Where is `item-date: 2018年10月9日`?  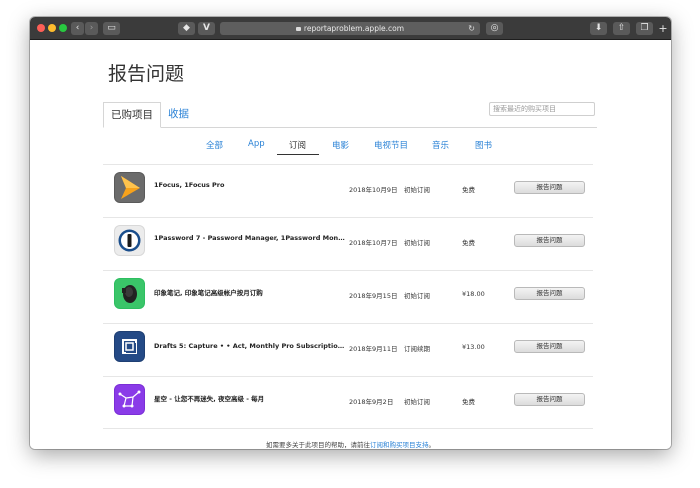 item-date: 2018年10月9日 is located at coordinates (373, 190).